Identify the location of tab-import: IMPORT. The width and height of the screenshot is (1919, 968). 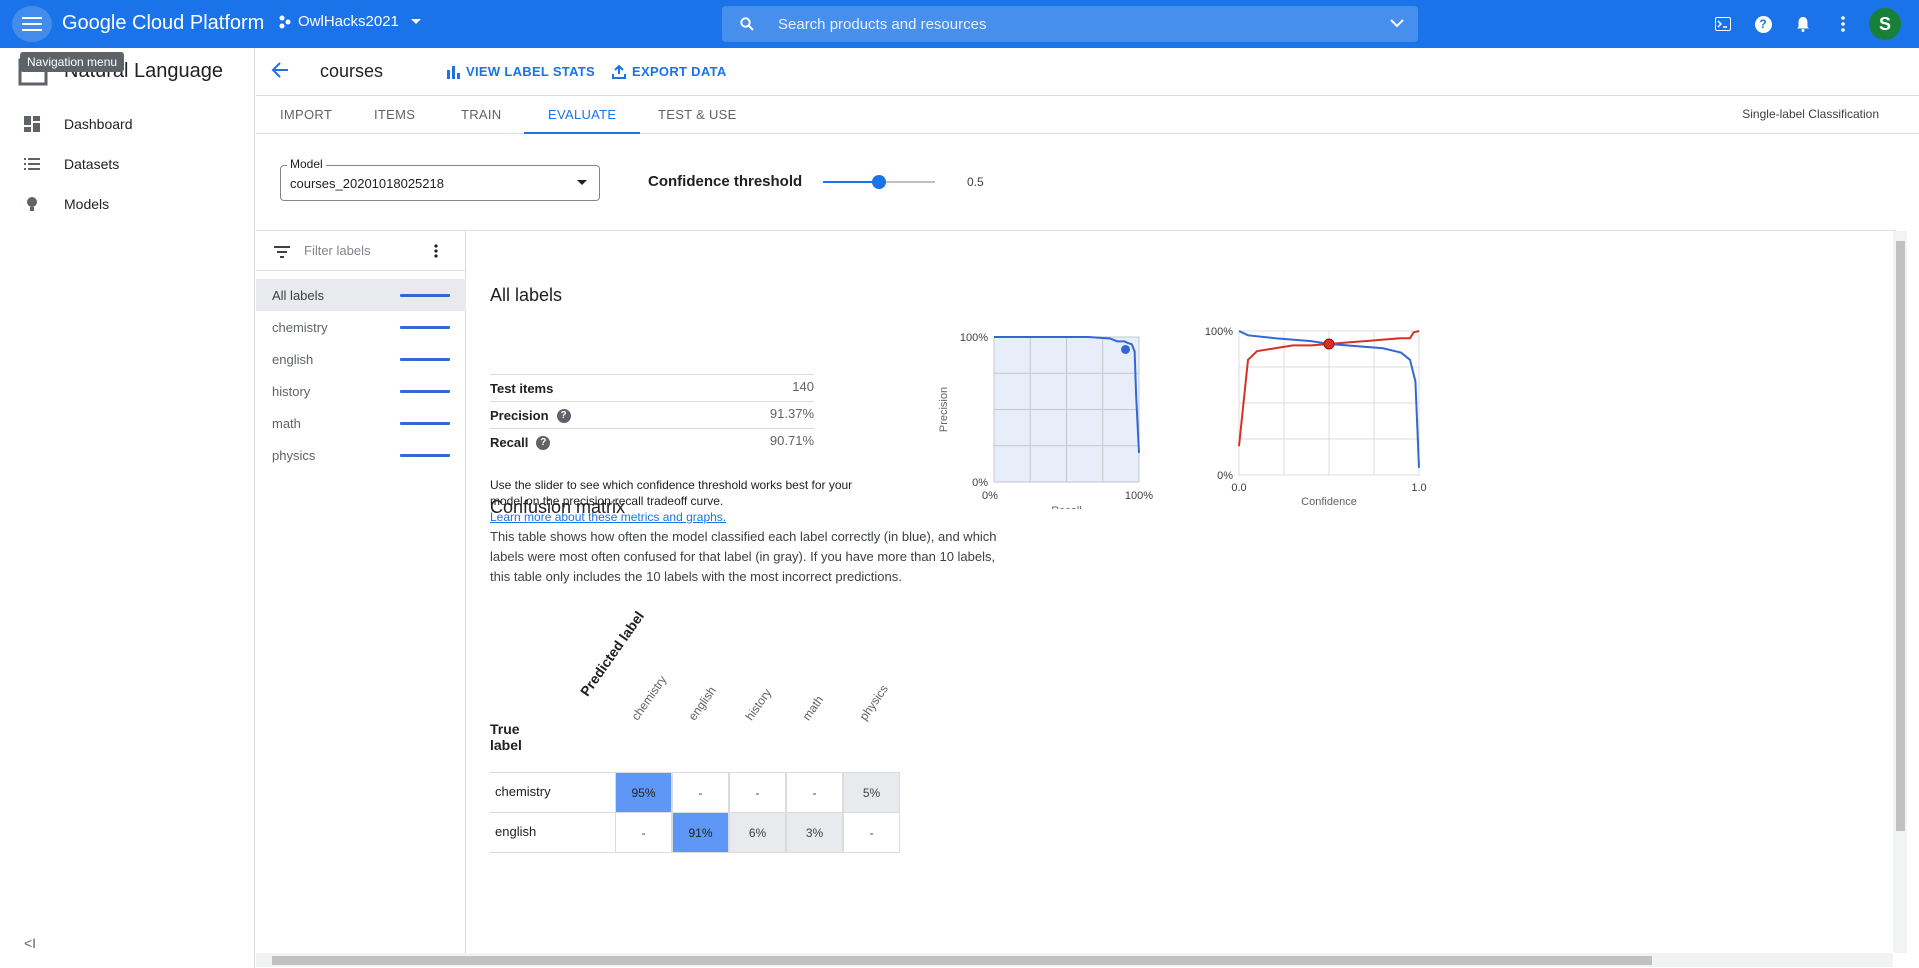
(306, 115).